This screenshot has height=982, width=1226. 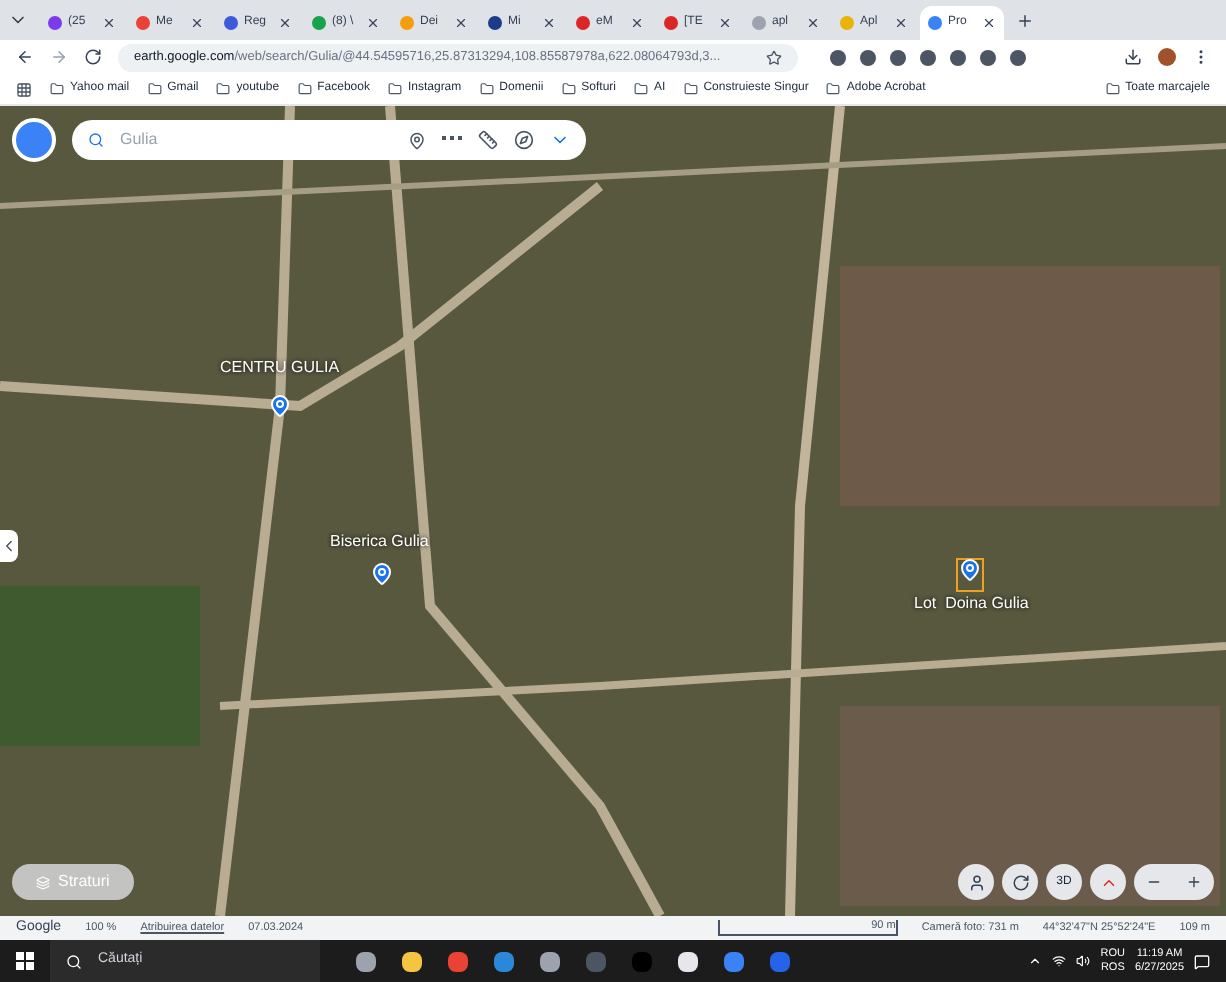 What do you see at coordinates (93, 57) in the screenshot?
I see `reload-icon` at bounding box center [93, 57].